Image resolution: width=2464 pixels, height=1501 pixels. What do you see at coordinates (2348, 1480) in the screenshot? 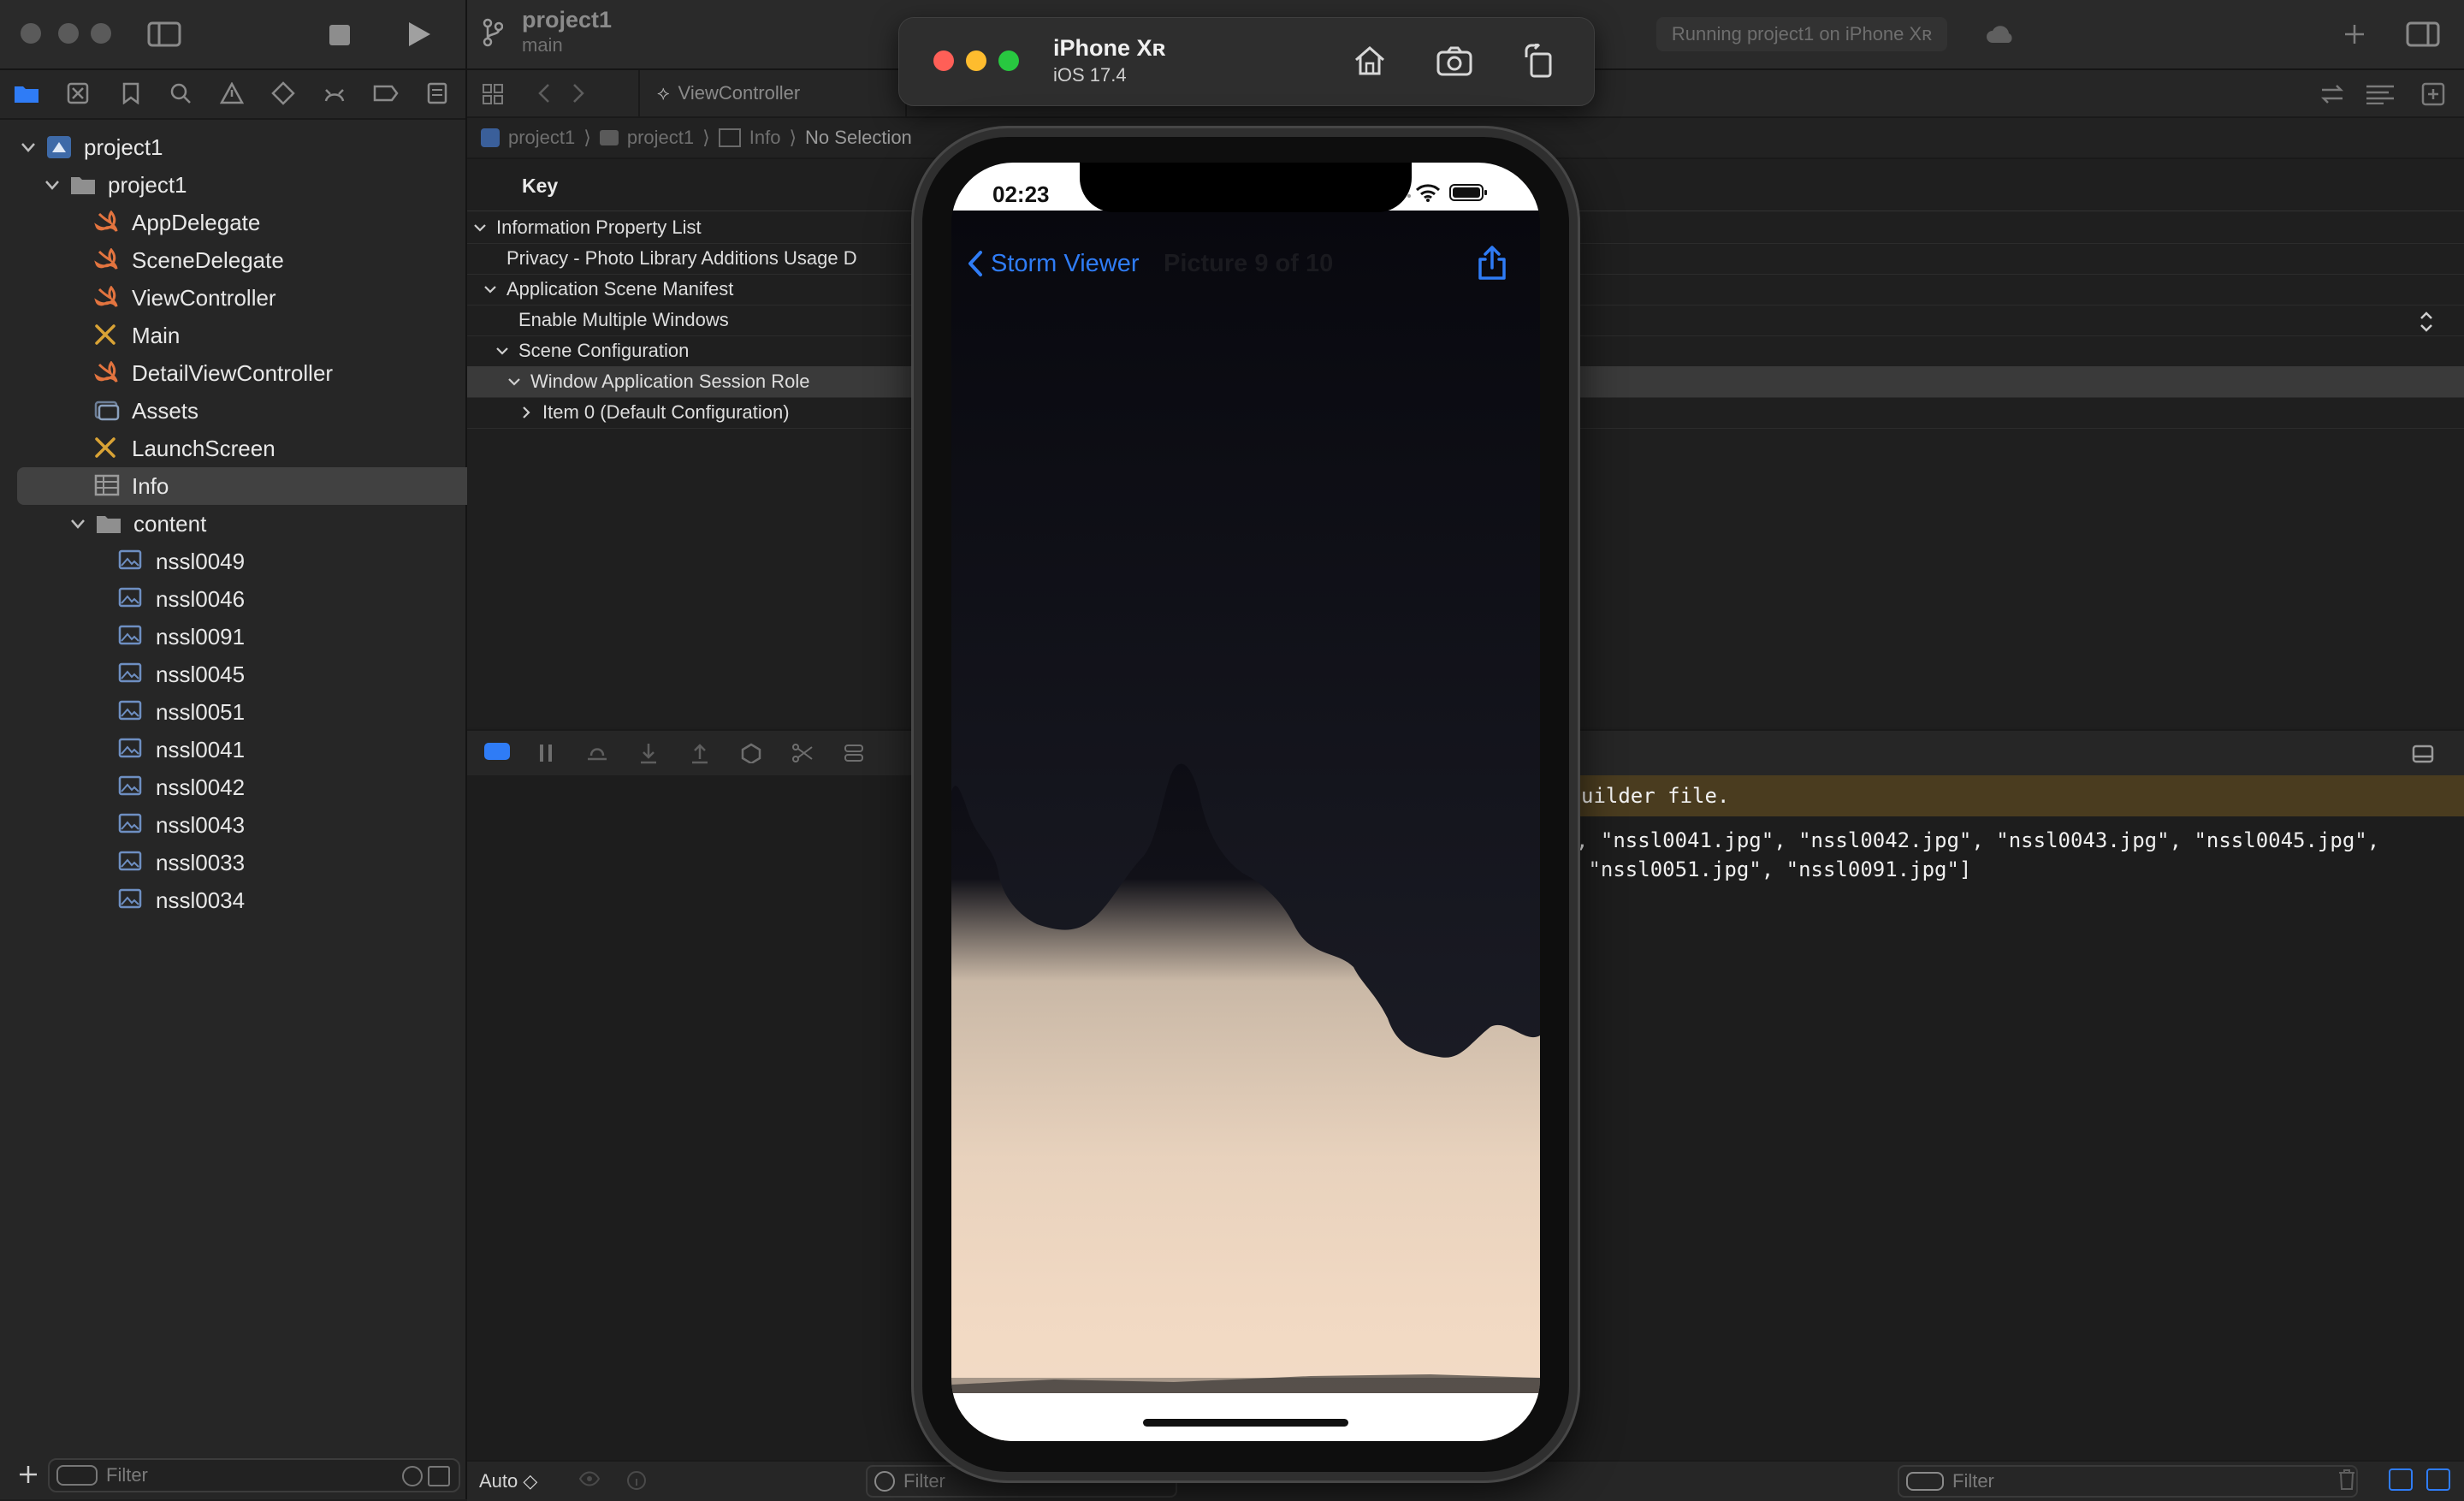
I see `trash-icon` at bounding box center [2348, 1480].